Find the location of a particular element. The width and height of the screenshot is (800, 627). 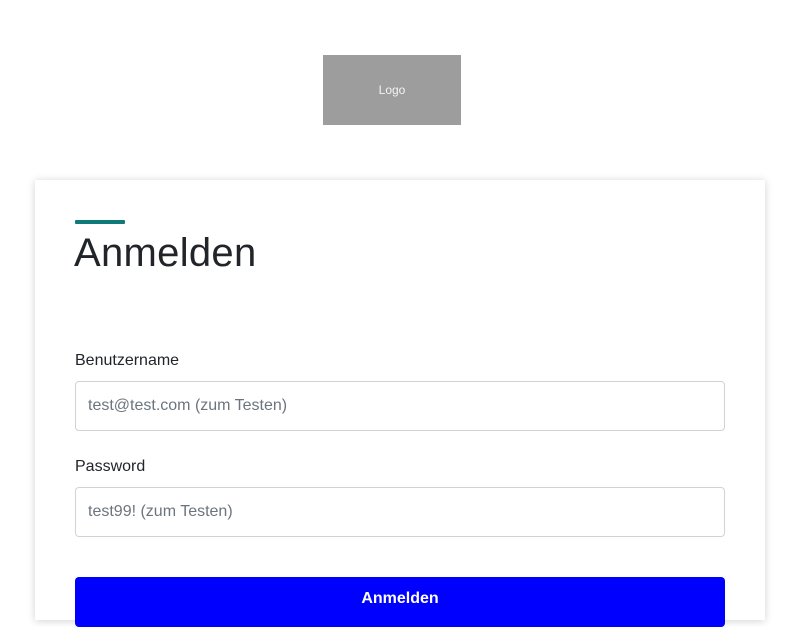

username-field is located at coordinates (400, 406).